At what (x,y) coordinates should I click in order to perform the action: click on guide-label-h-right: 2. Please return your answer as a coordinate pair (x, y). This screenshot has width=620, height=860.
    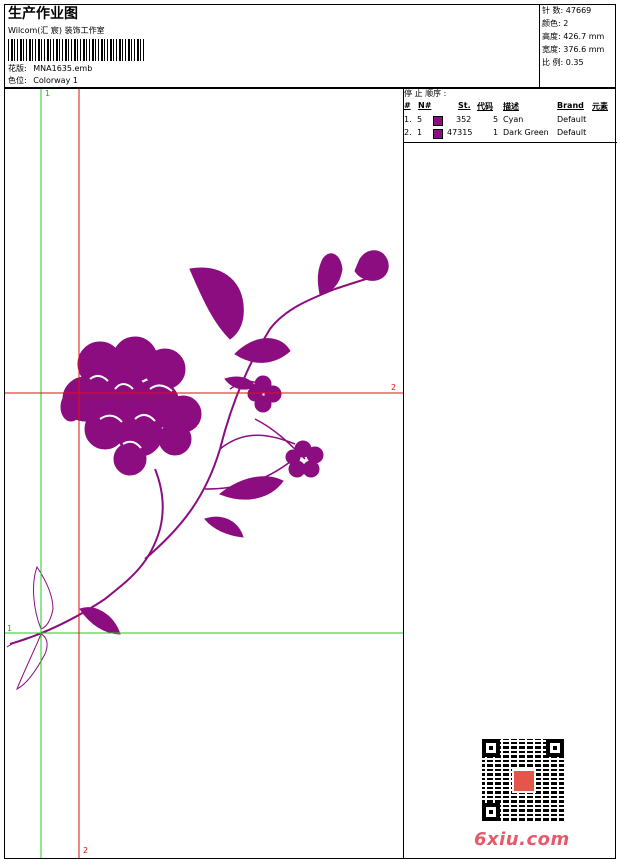
    Looking at the image, I should click on (394, 387).